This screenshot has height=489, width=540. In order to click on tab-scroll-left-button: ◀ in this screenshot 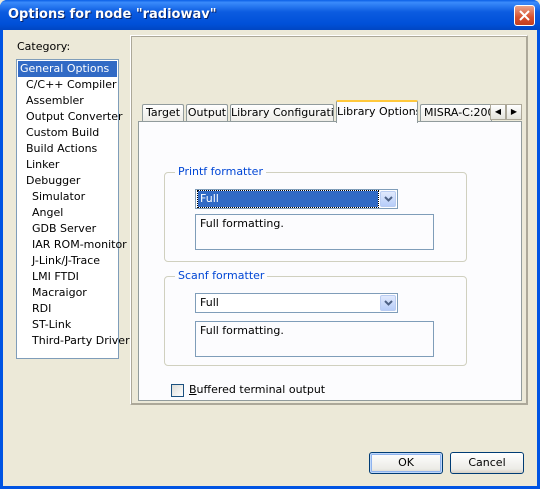, I will do `click(498, 112)`.